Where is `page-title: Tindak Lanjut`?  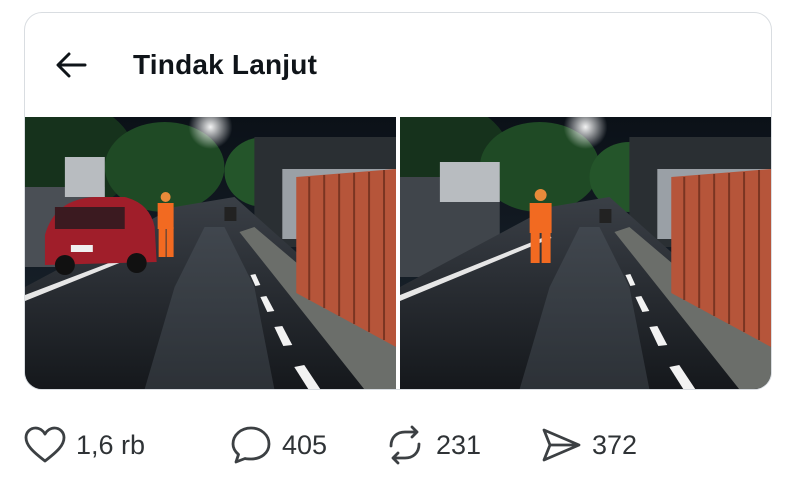 page-title: Tindak Lanjut is located at coordinates (225, 64).